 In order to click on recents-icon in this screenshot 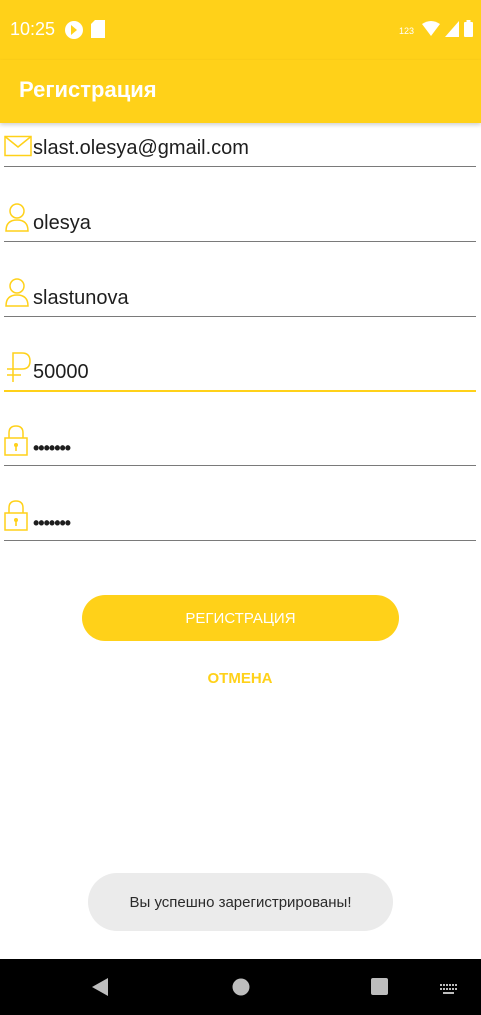, I will do `click(379, 989)`.